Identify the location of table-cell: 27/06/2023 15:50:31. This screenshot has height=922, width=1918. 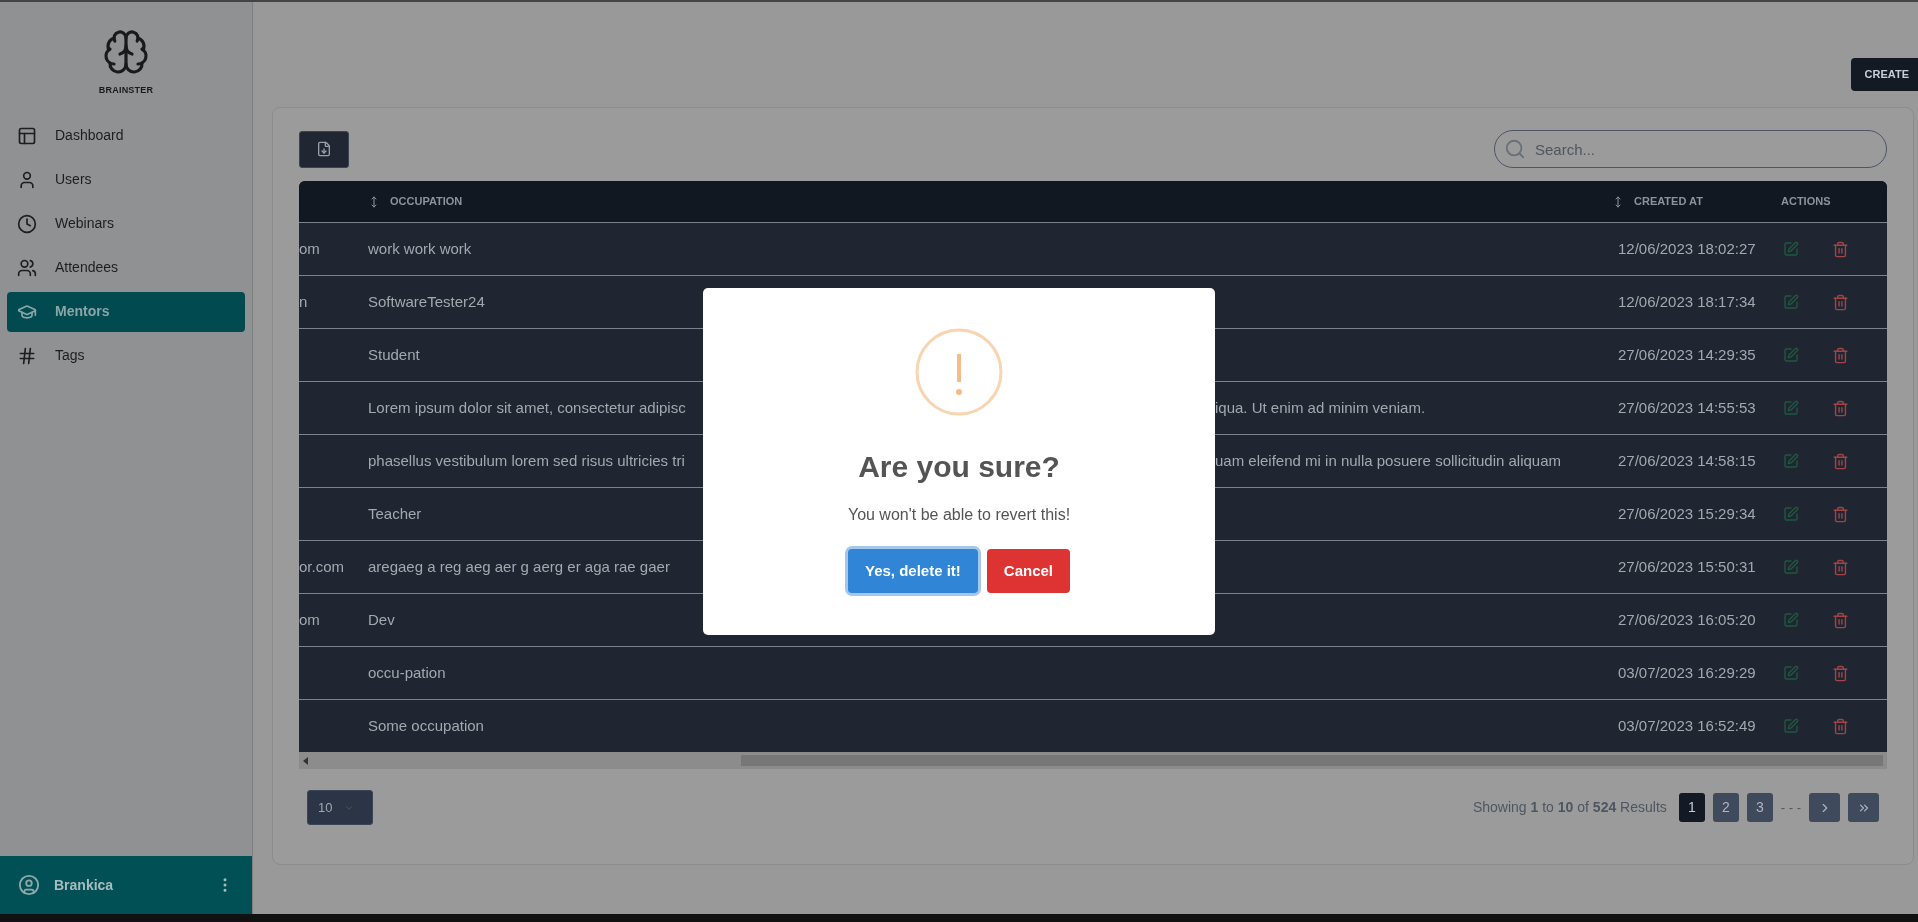
(1687, 566).